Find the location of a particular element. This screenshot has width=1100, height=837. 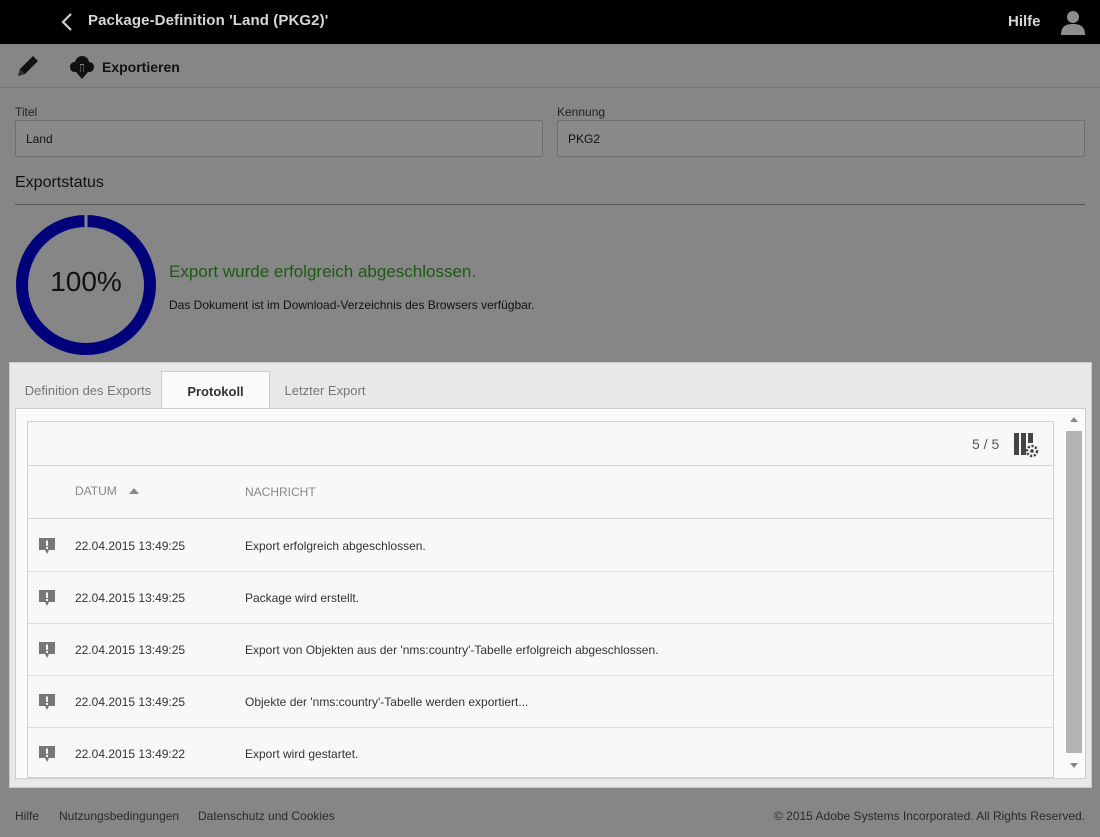

row-date: 22.04.2015 13:49:22 is located at coordinates (130, 754).